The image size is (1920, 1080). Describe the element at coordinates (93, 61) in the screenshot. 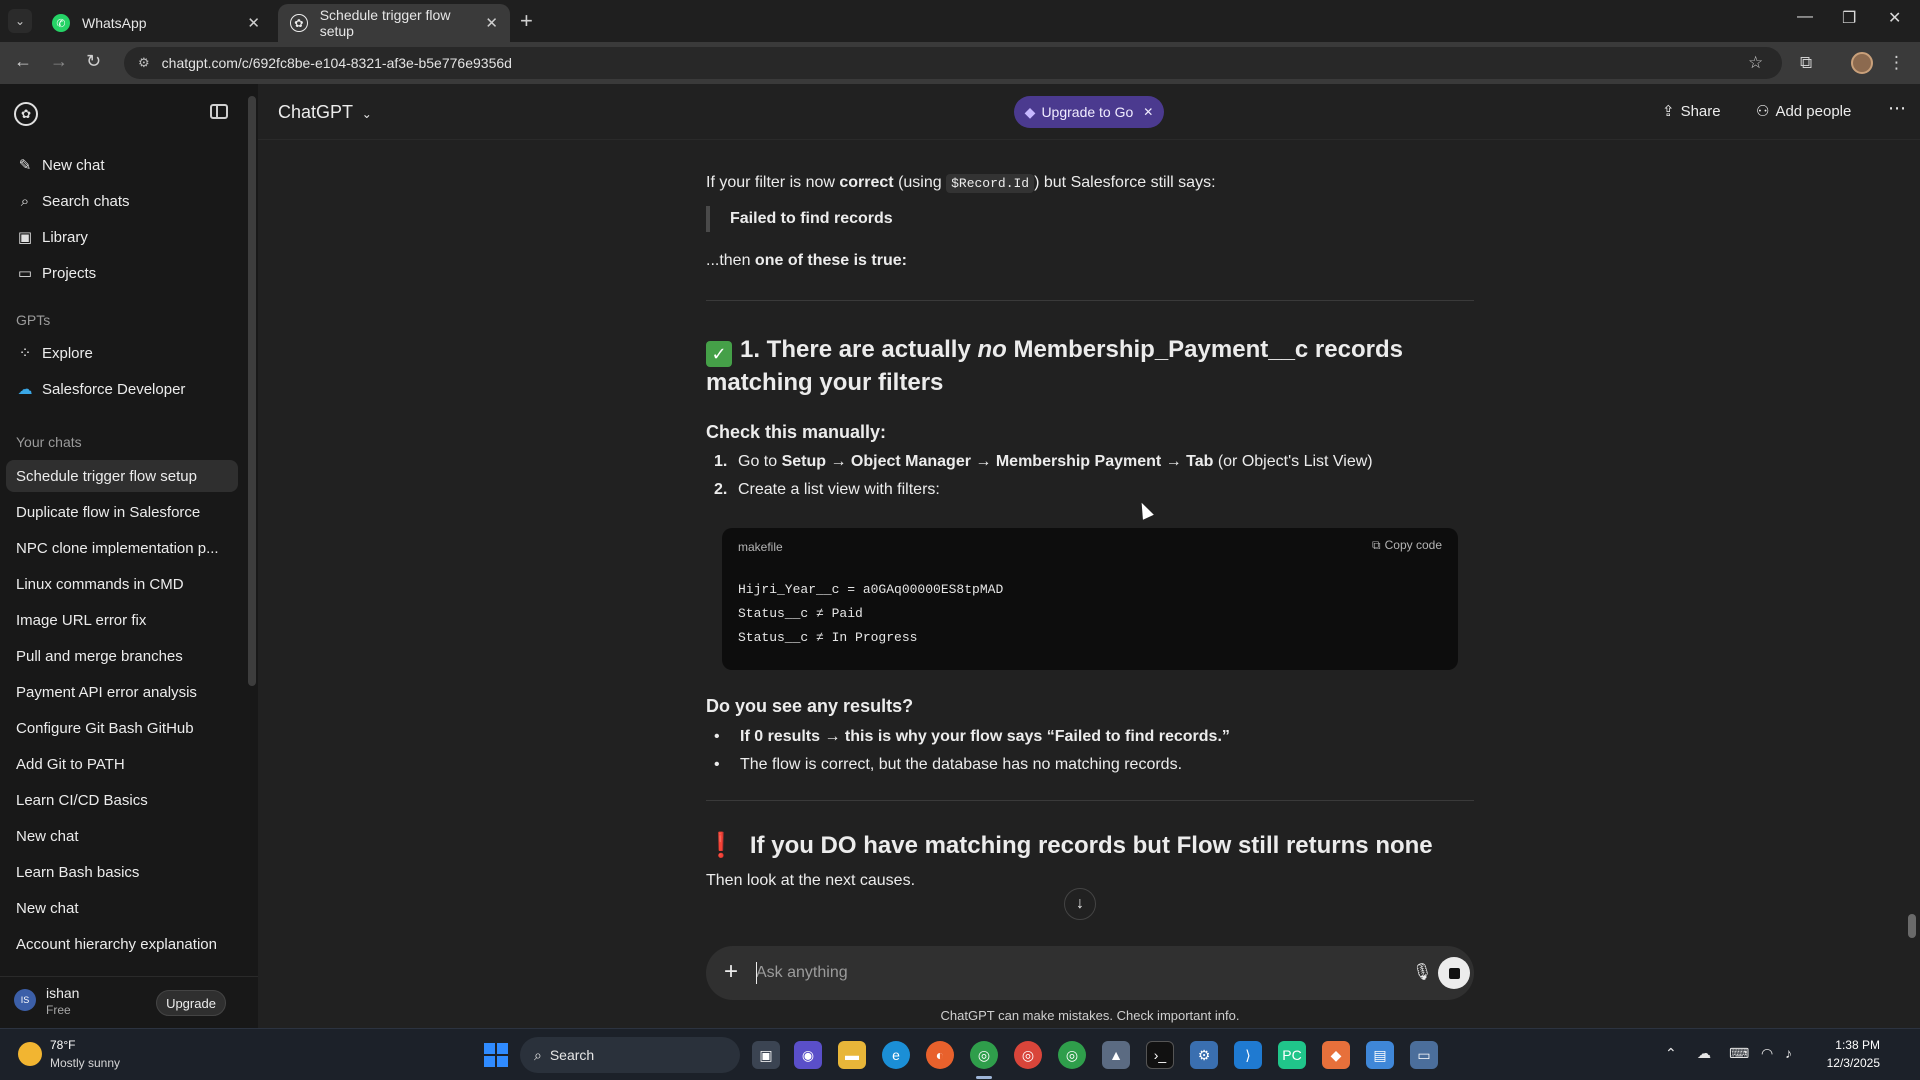

I see `reload-icon: ↻` at that location.